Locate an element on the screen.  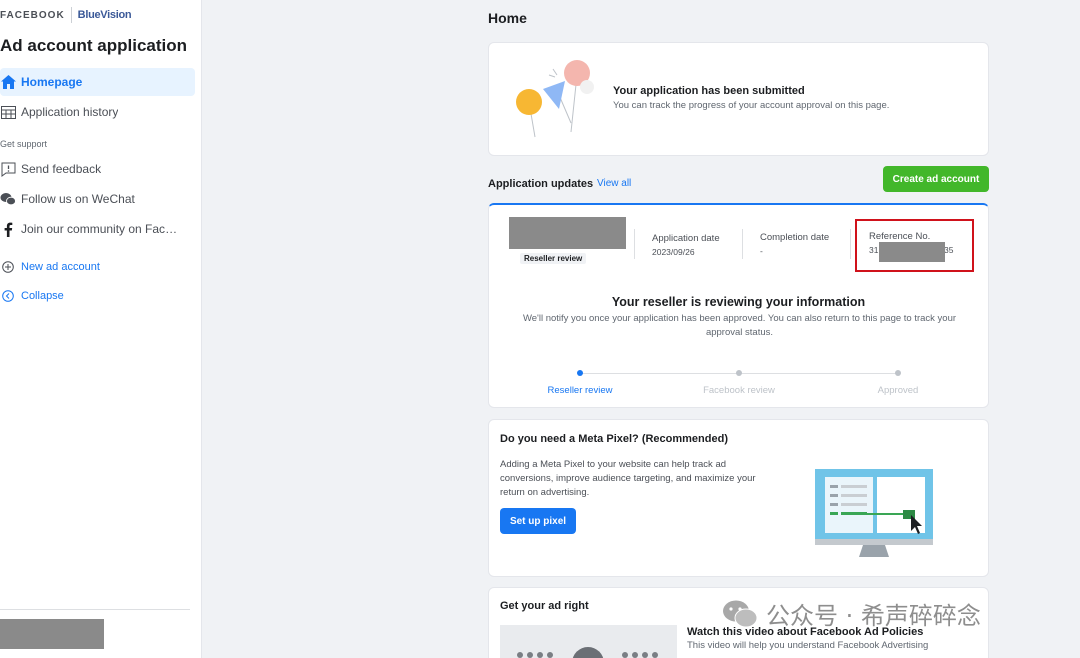
highlight-box is located at coordinates (914, 245).